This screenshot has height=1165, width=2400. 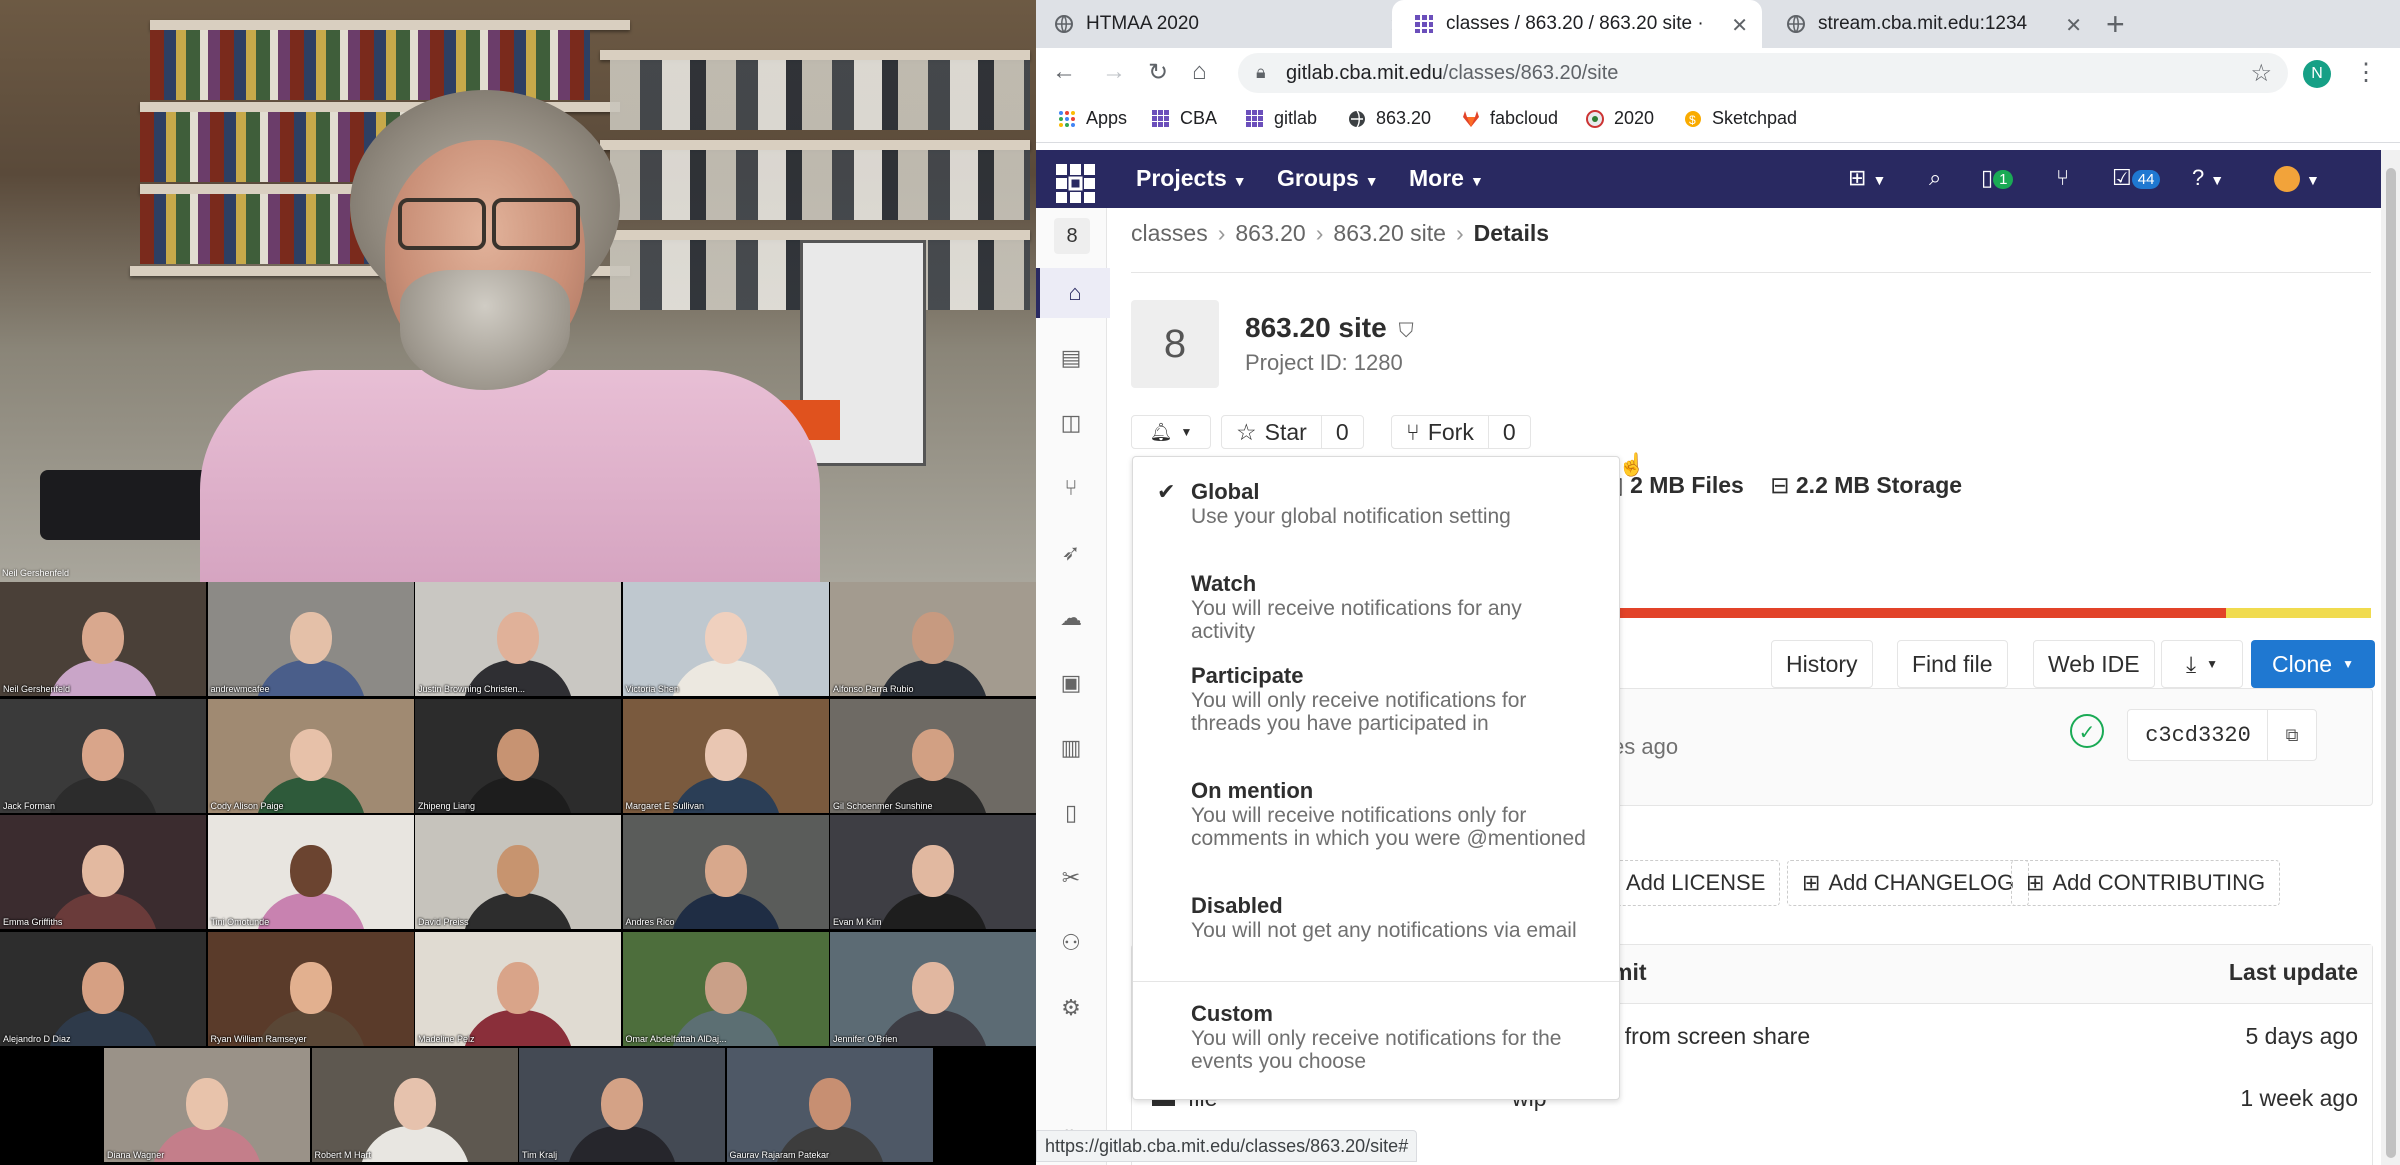 What do you see at coordinates (1071, 488) in the screenshot?
I see `sidebar-item-merge-requests: ⑂` at bounding box center [1071, 488].